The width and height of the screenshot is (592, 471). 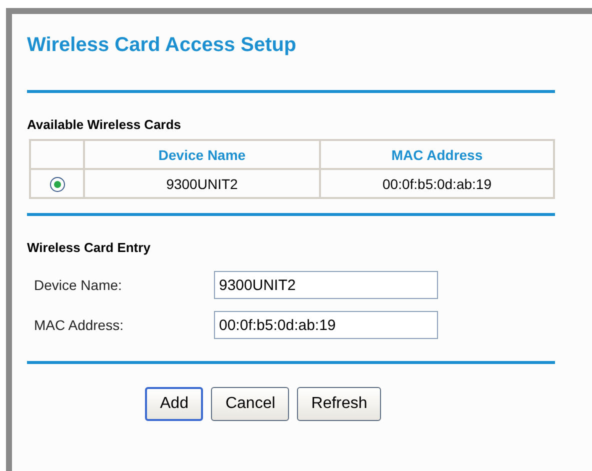 I want to click on input-field: 00:0f:b5:0d:ab:19, so click(x=326, y=325).